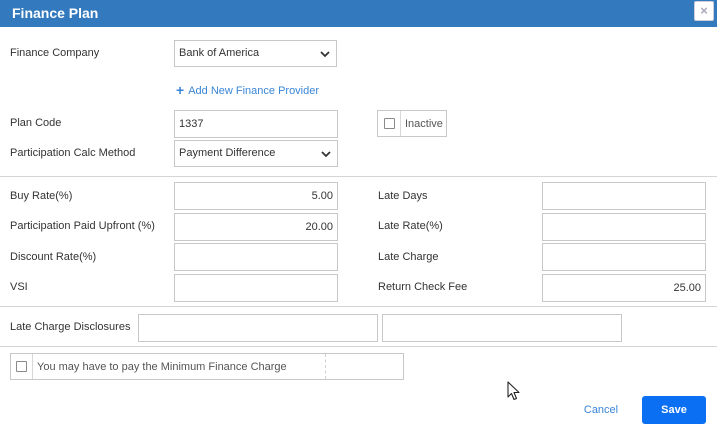  Describe the element at coordinates (256, 288) in the screenshot. I see `vsi-input` at that location.